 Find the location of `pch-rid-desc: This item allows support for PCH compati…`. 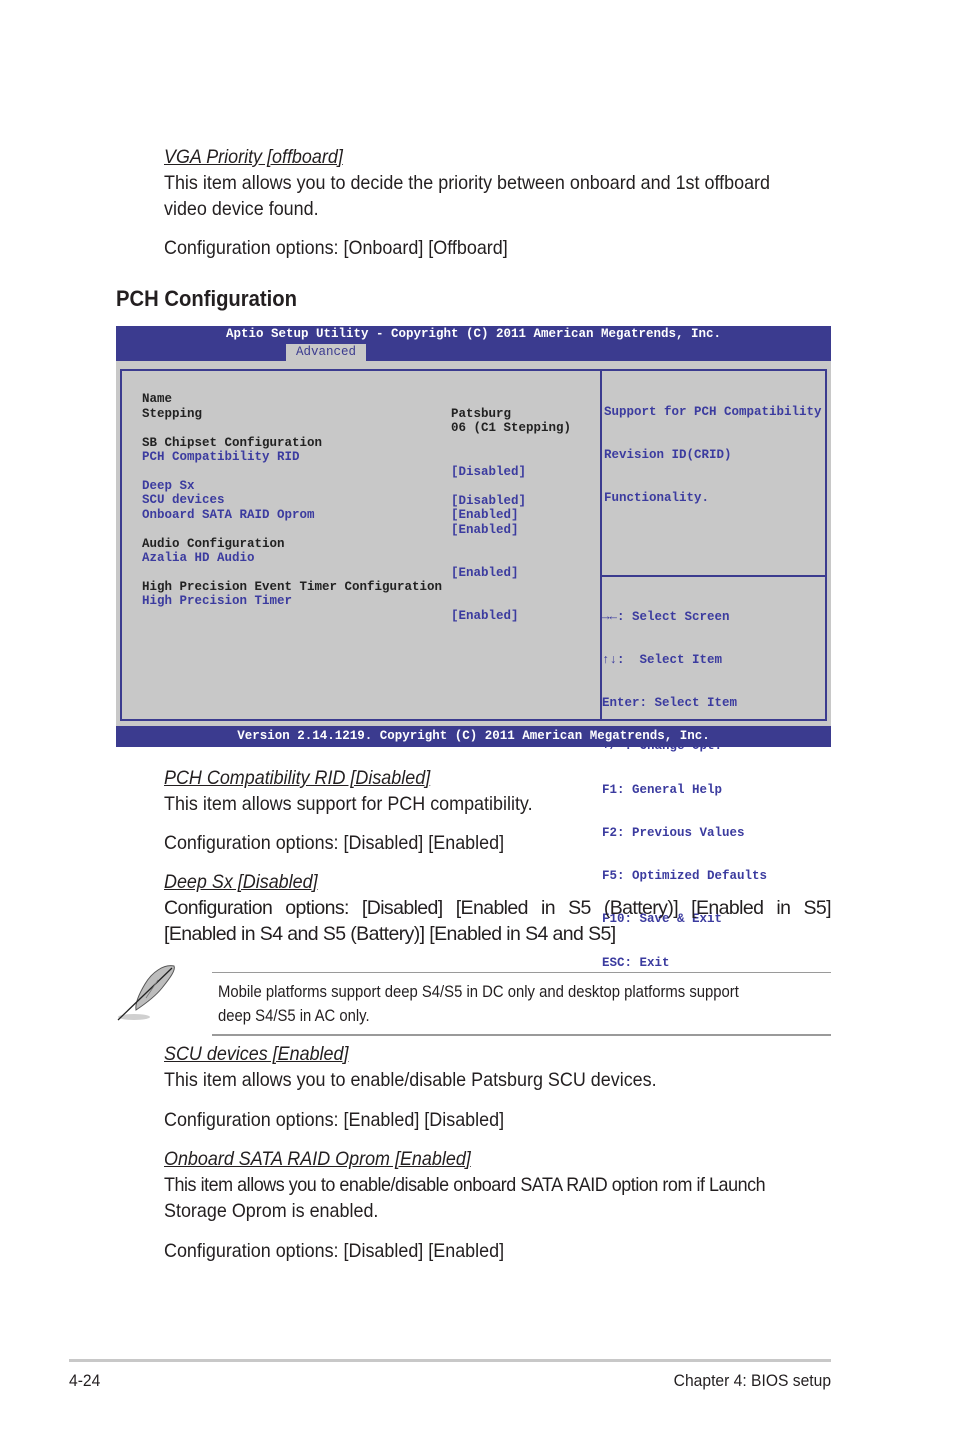

pch-rid-desc: This item allows support for PCH compati… is located at coordinates (348, 804).